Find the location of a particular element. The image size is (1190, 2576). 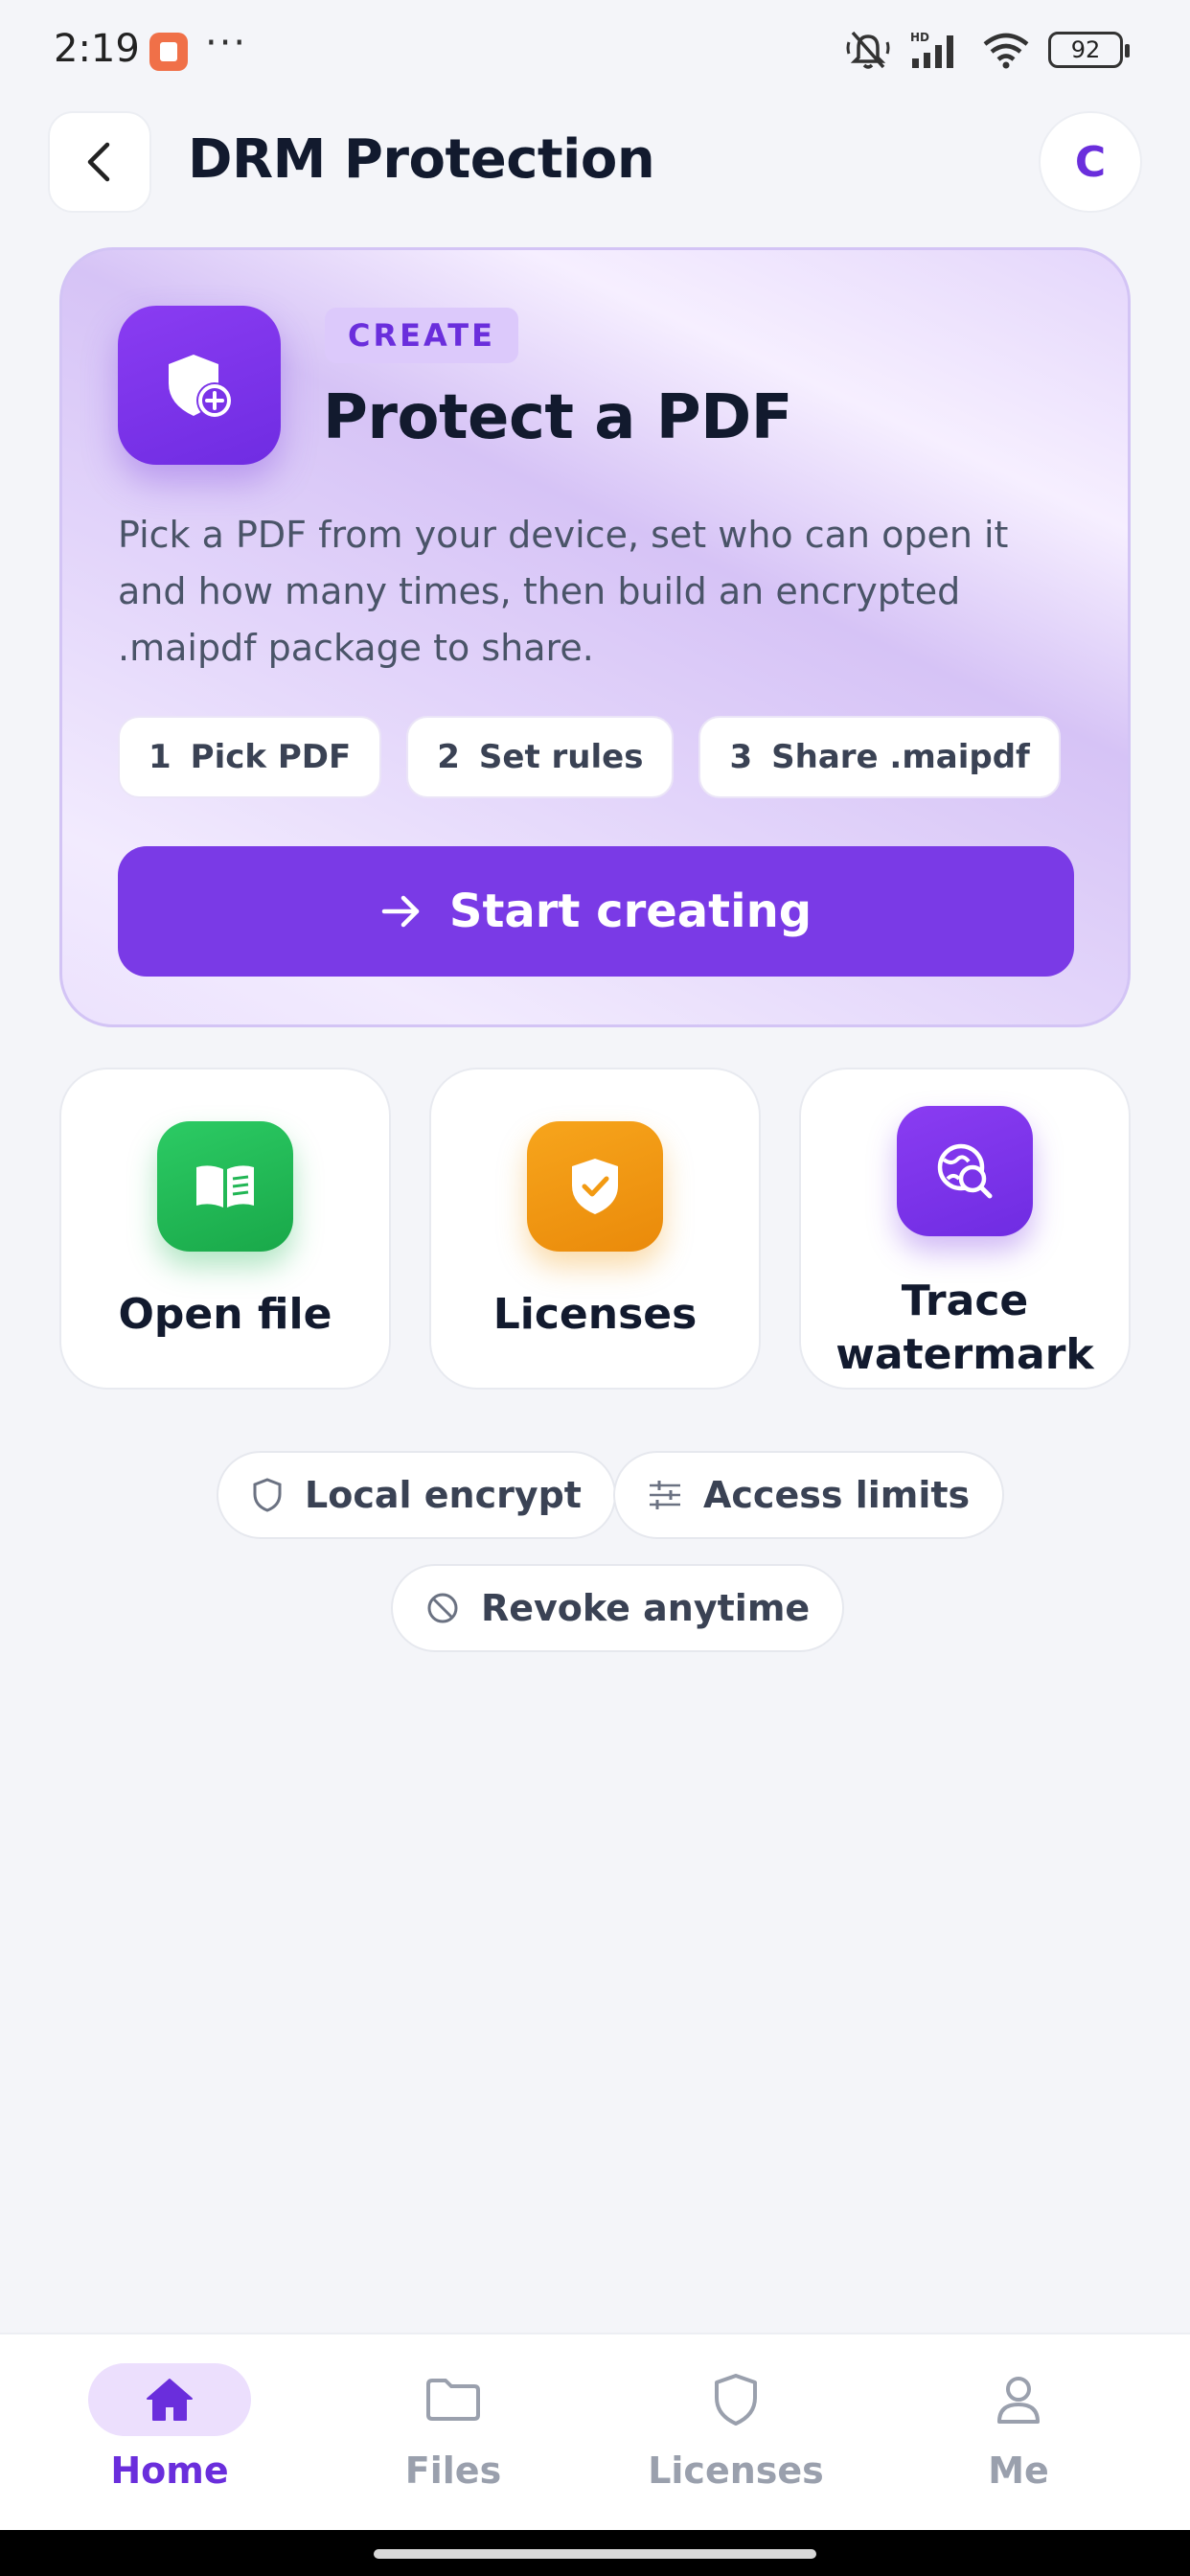

licenses-label: Licenses is located at coordinates (595, 1314).